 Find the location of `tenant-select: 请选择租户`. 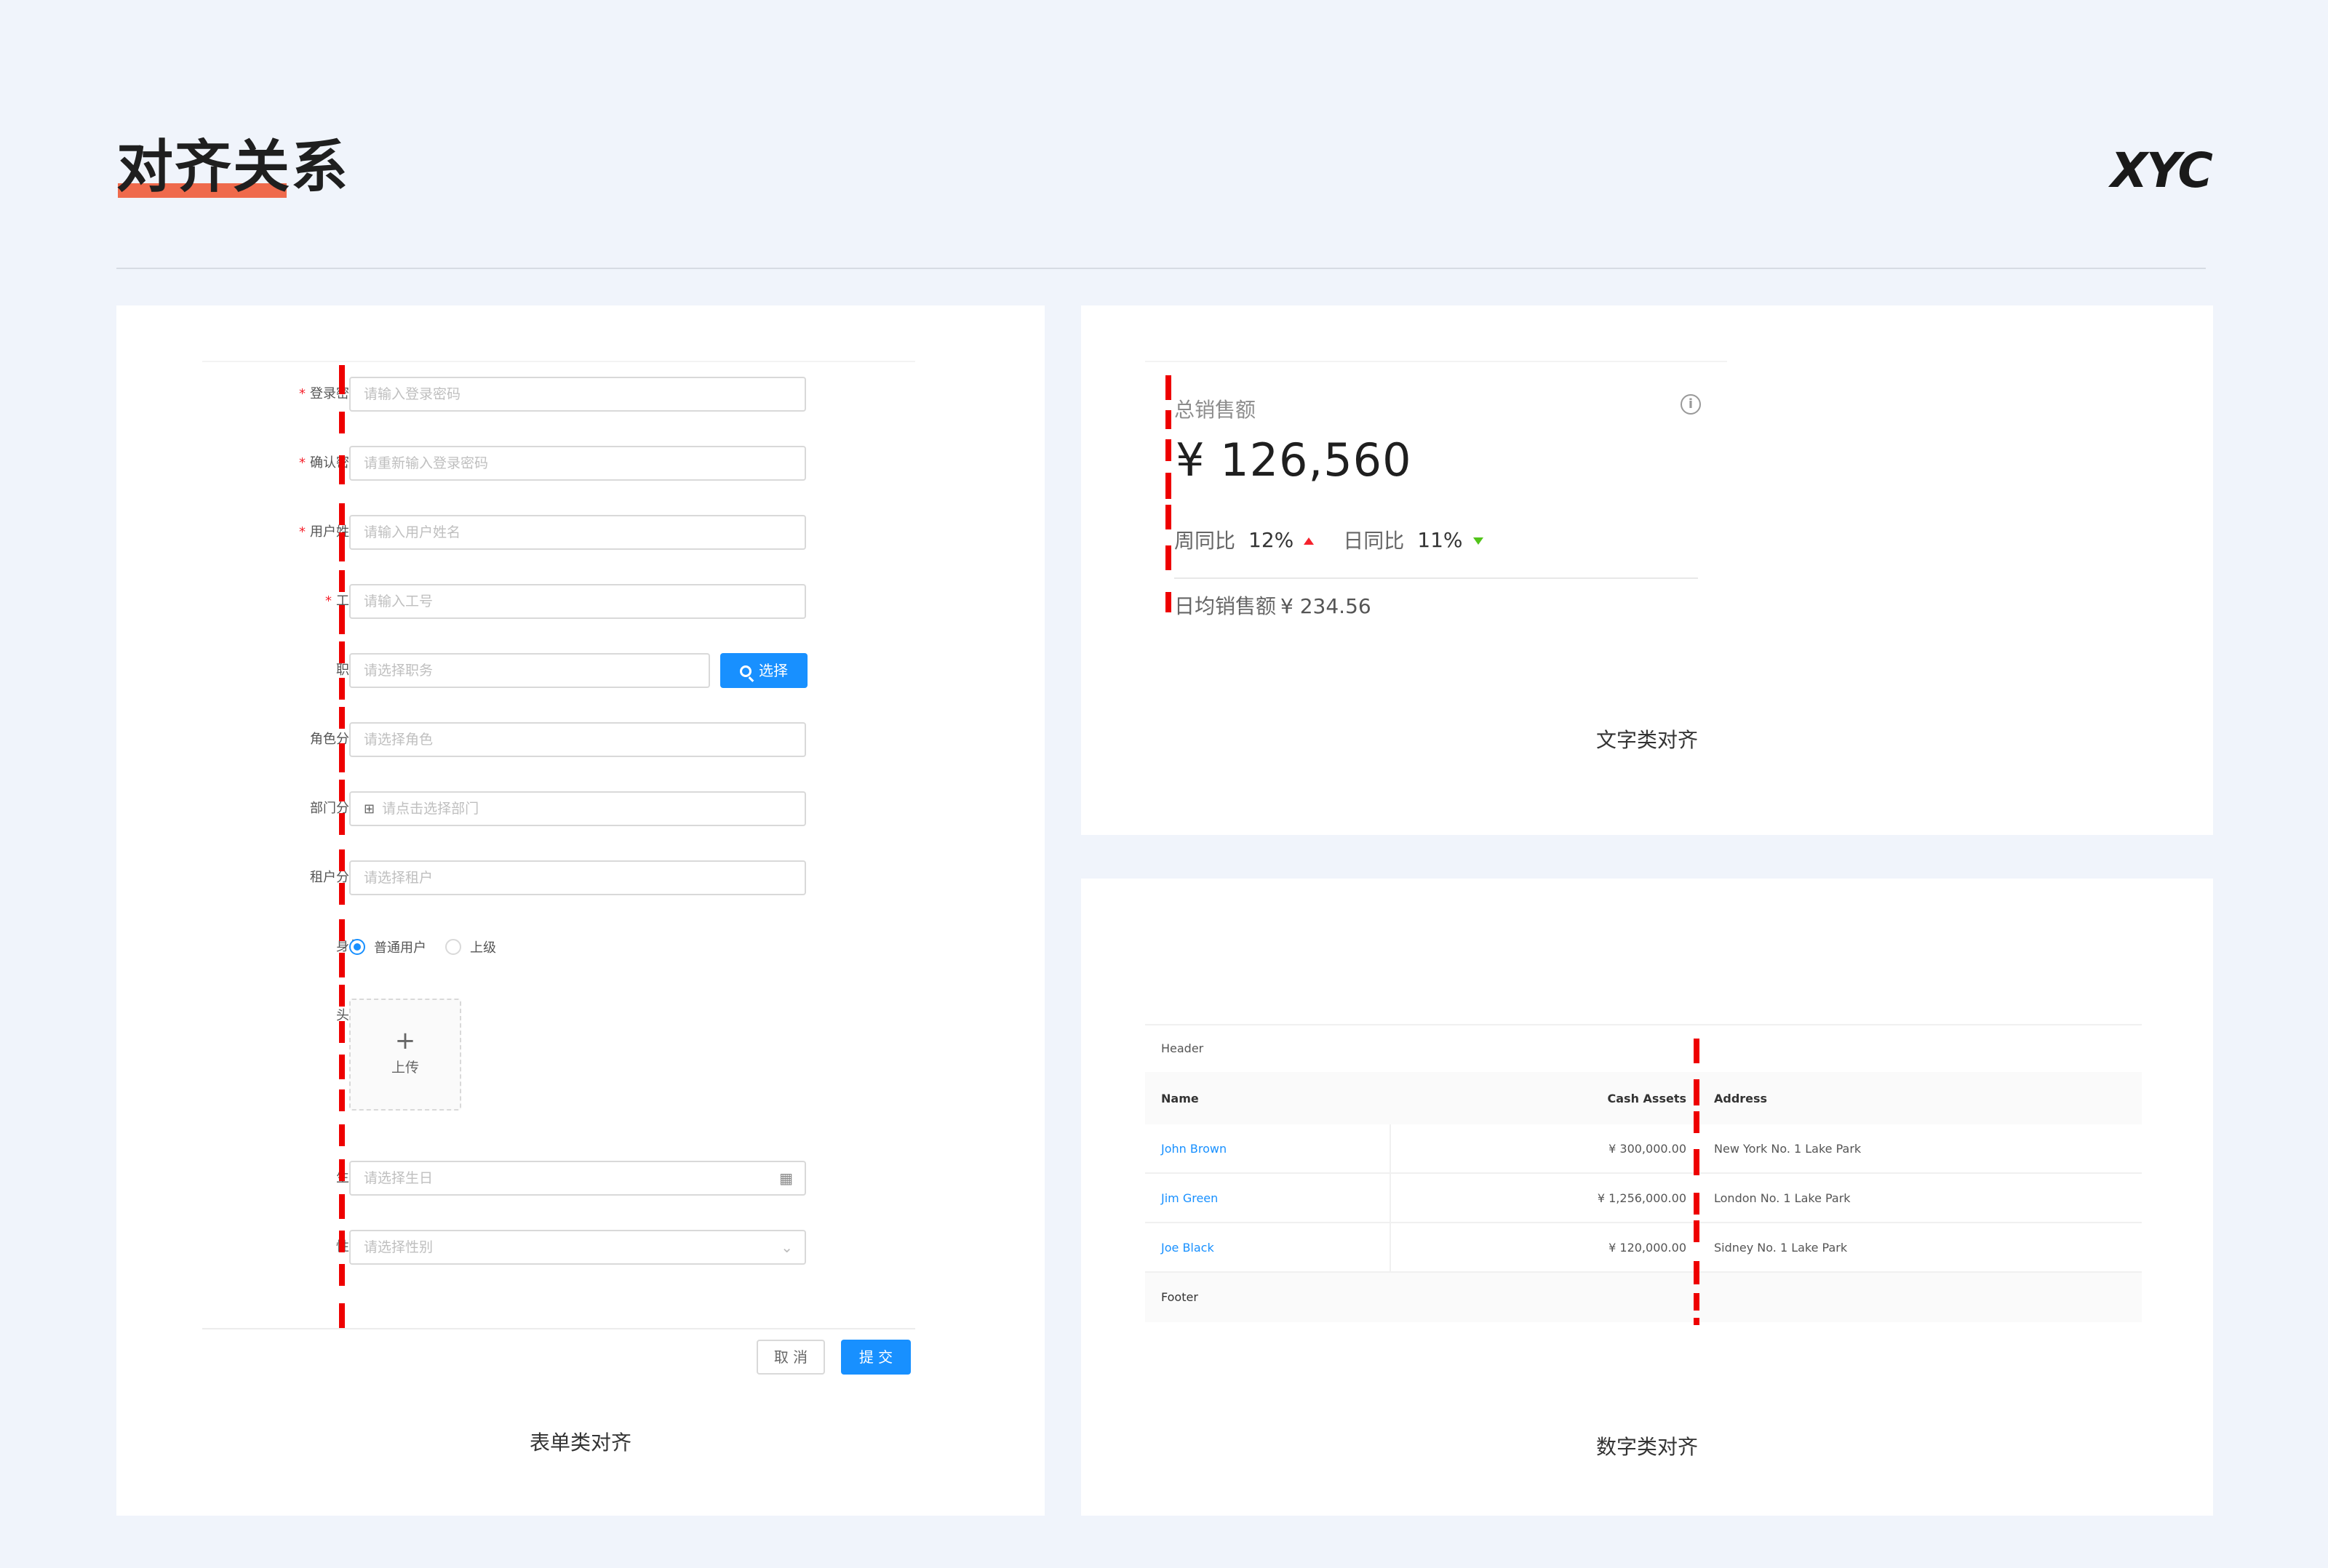

tenant-select: 请选择租户 is located at coordinates (578, 877).